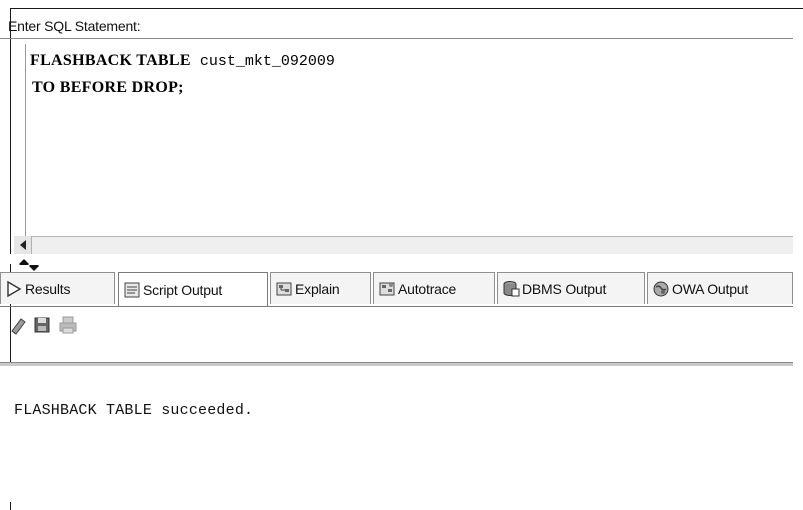 Image resolution: width=803 pixels, height=510 pixels. I want to click on tab-script-output: Script Output, so click(193, 289).